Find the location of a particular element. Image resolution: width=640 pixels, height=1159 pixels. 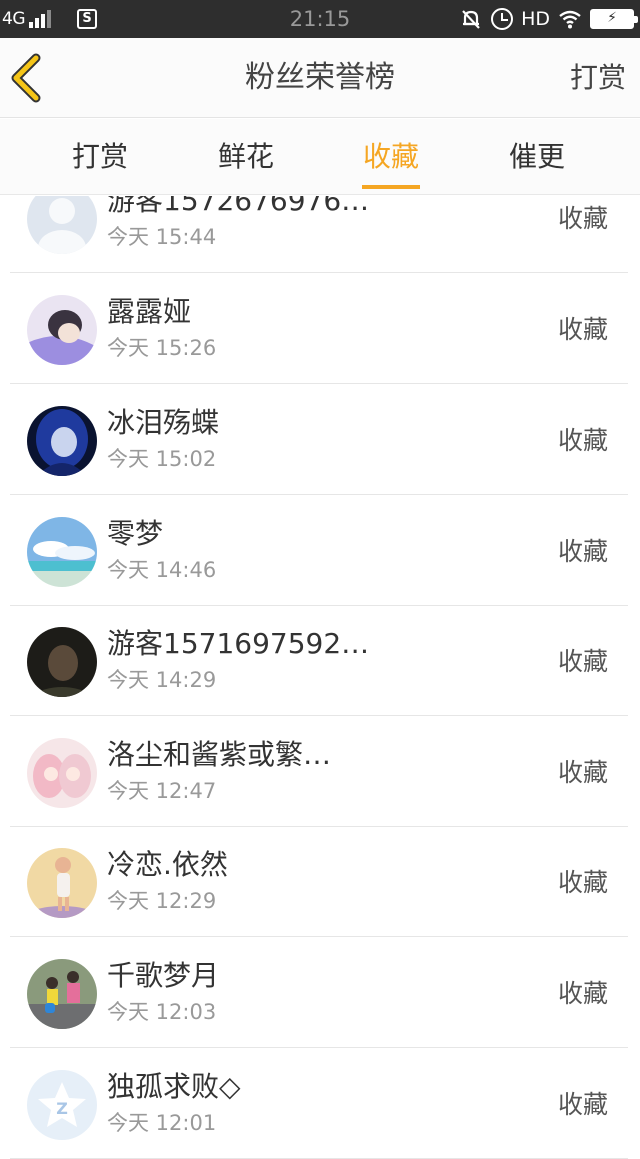

status-bar: 4G S 21:15 HD ⚡ is located at coordinates (320, 19).